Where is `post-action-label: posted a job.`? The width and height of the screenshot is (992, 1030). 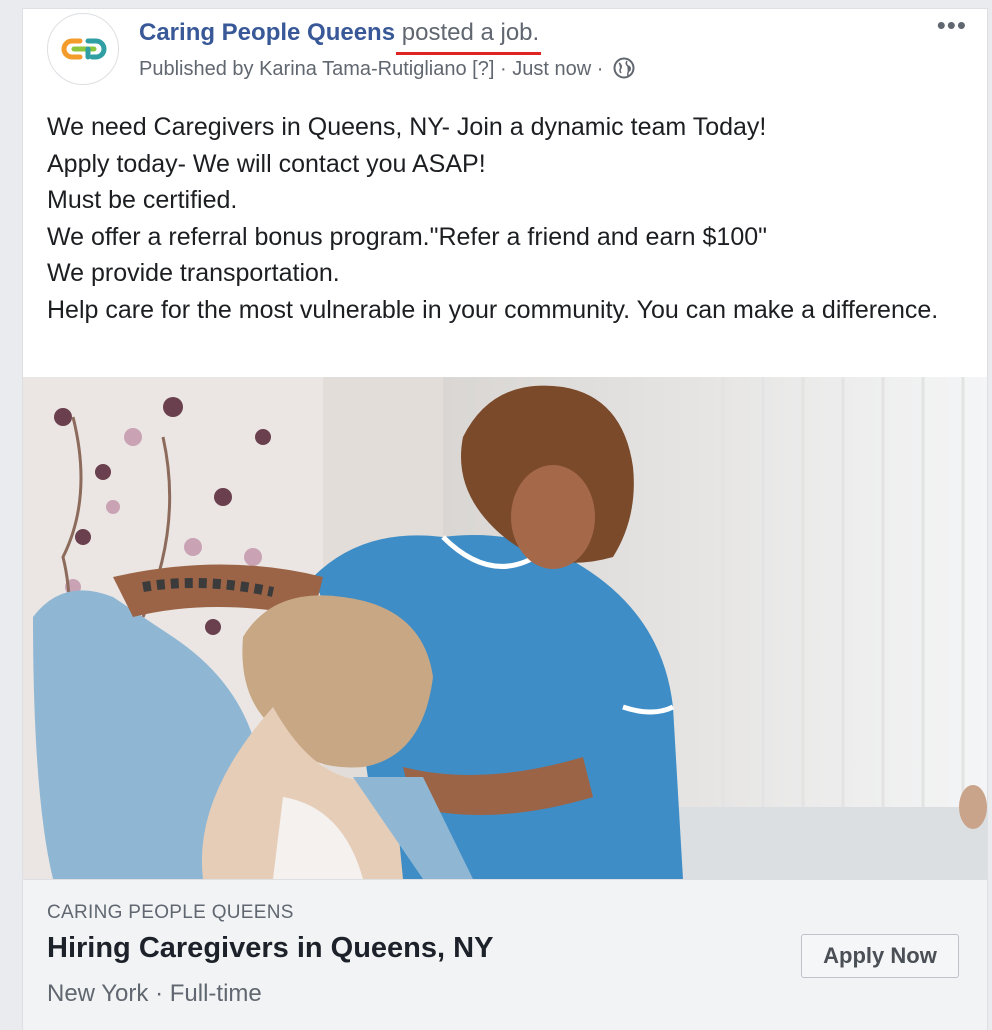
post-action-label: posted a job. is located at coordinates (470, 32).